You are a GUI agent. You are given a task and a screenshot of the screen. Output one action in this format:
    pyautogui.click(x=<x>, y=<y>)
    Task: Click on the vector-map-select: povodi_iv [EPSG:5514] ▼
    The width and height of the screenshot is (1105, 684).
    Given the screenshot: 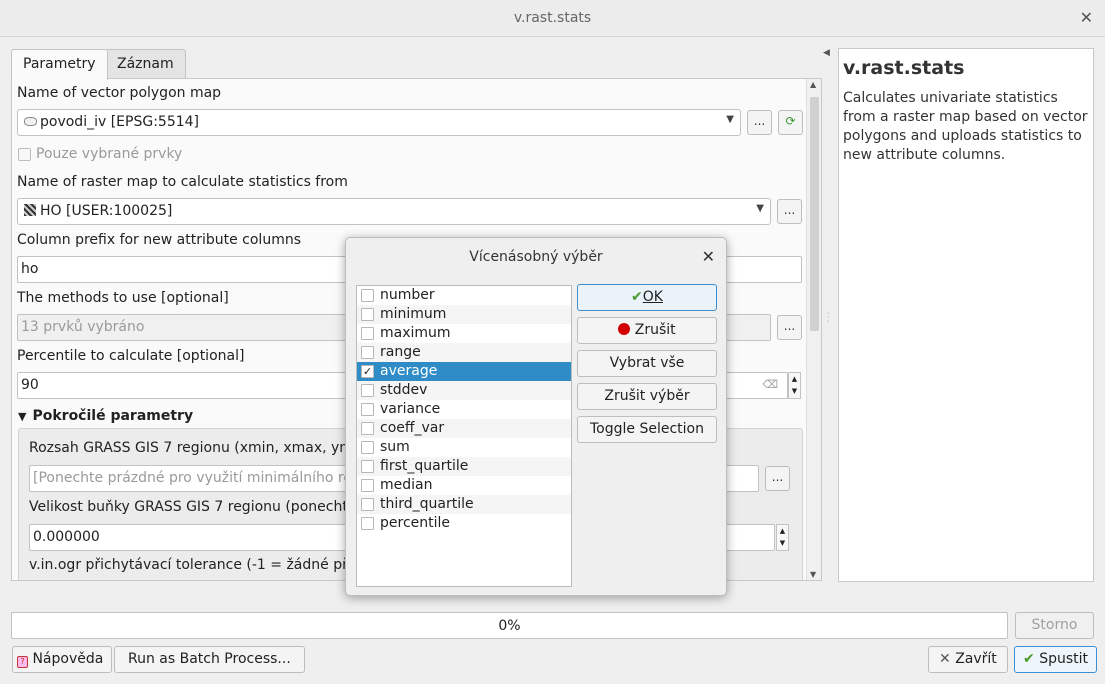 What is the action you would take?
    pyautogui.click(x=379, y=122)
    